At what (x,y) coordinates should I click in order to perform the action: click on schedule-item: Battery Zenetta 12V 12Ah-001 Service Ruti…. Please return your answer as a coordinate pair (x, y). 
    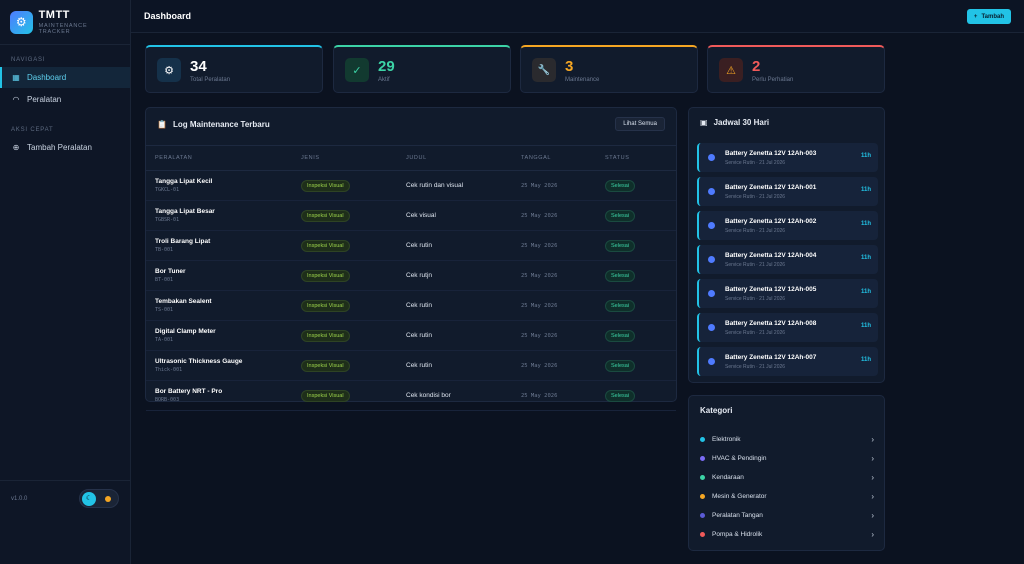
    Looking at the image, I should click on (787, 191).